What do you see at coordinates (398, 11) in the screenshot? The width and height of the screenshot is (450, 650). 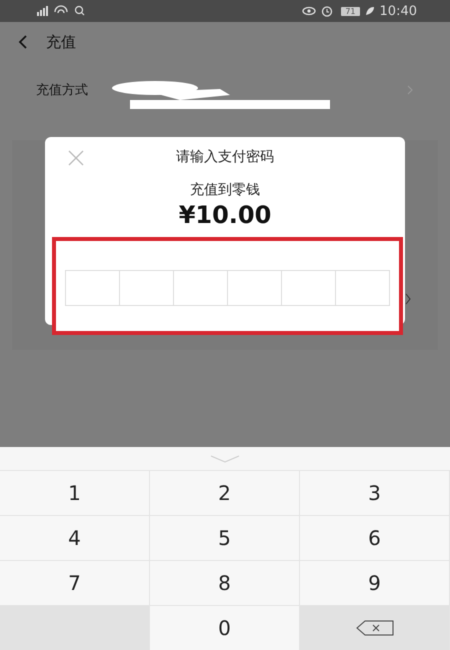 I see `status-time: 10:40` at bounding box center [398, 11].